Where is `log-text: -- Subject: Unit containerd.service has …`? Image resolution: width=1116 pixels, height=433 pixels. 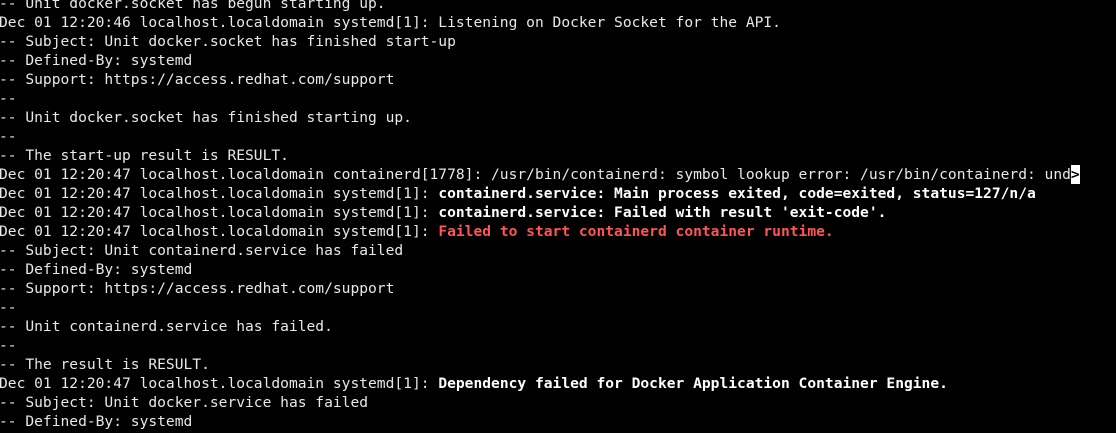
log-text: -- Subject: Unit containerd.service has … is located at coordinates (202, 250).